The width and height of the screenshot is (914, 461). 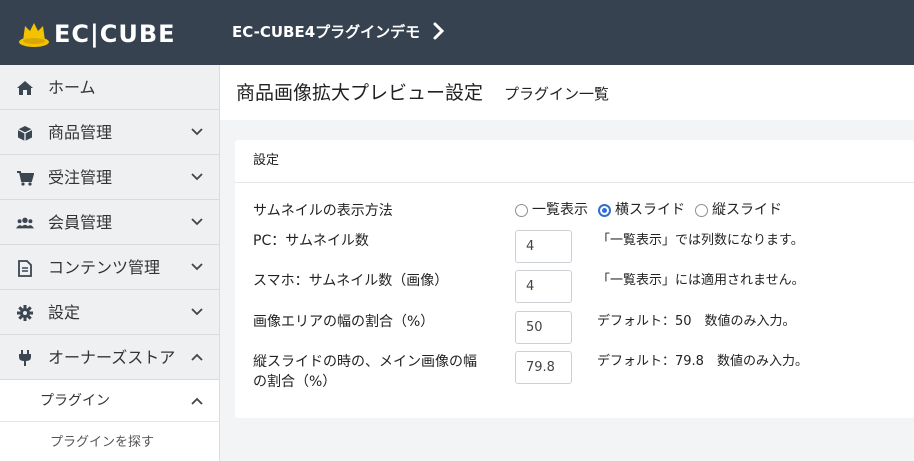 I want to click on cube-icon, so click(x=25, y=133).